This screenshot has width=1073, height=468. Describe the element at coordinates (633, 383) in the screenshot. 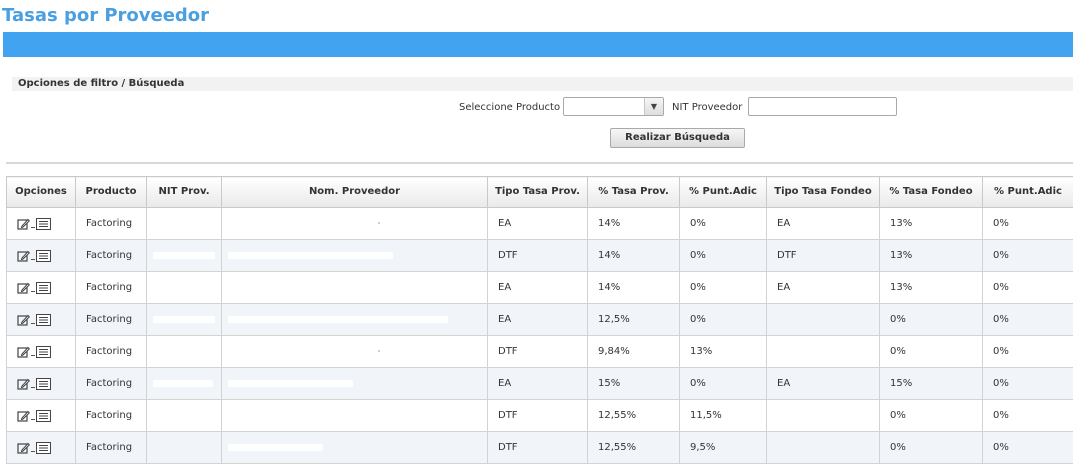

I see `cell-tasa-prov: 15%` at that location.